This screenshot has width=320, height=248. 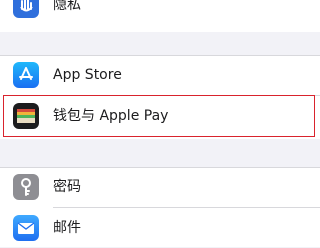 I want to click on settings-group-privacy: 隐私, so click(x=160, y=16).